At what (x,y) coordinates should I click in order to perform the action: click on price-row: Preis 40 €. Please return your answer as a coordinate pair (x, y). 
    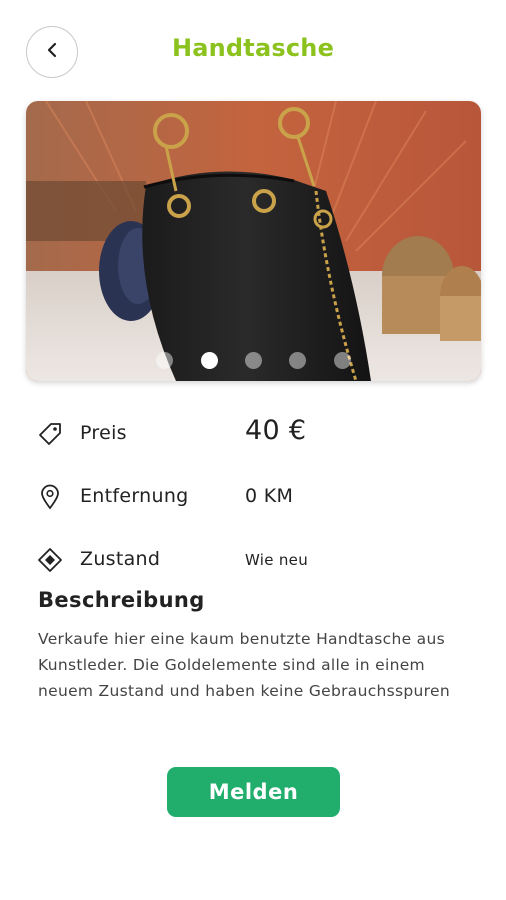
    Looking at the image, I should click on (256, 433).